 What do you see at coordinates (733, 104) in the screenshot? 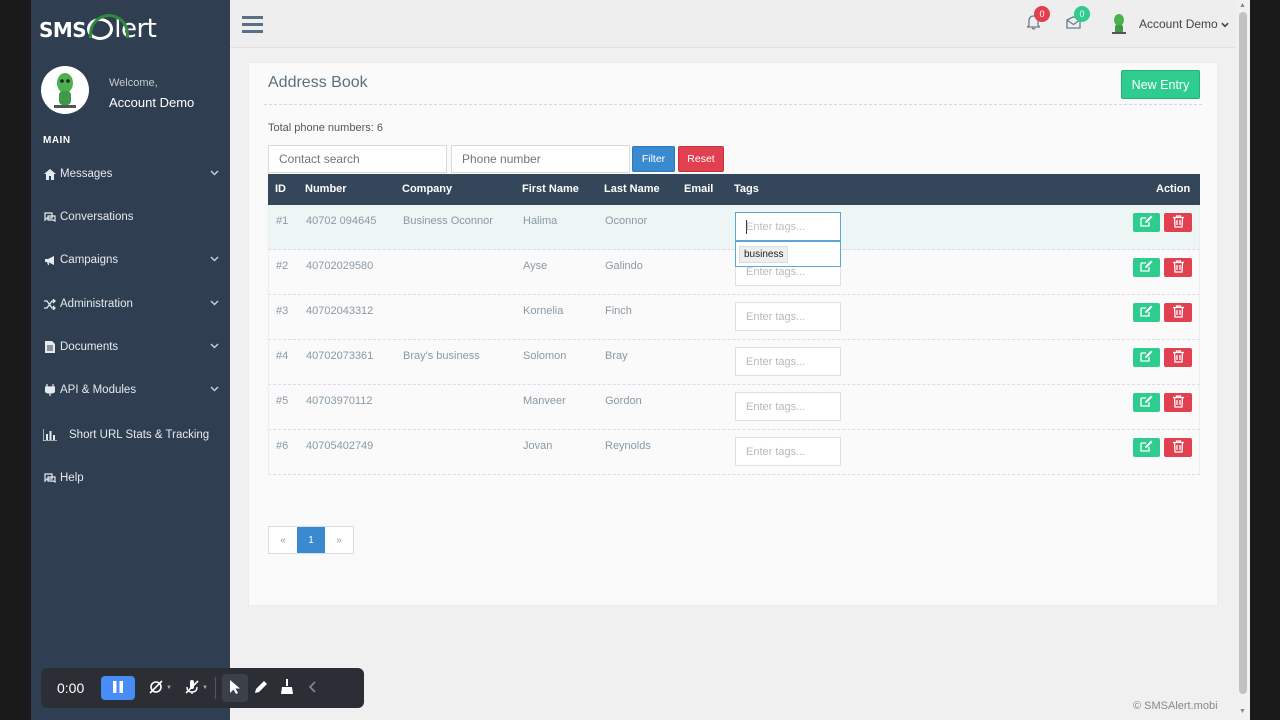
I see `divider` at bounding box center [733, 104].